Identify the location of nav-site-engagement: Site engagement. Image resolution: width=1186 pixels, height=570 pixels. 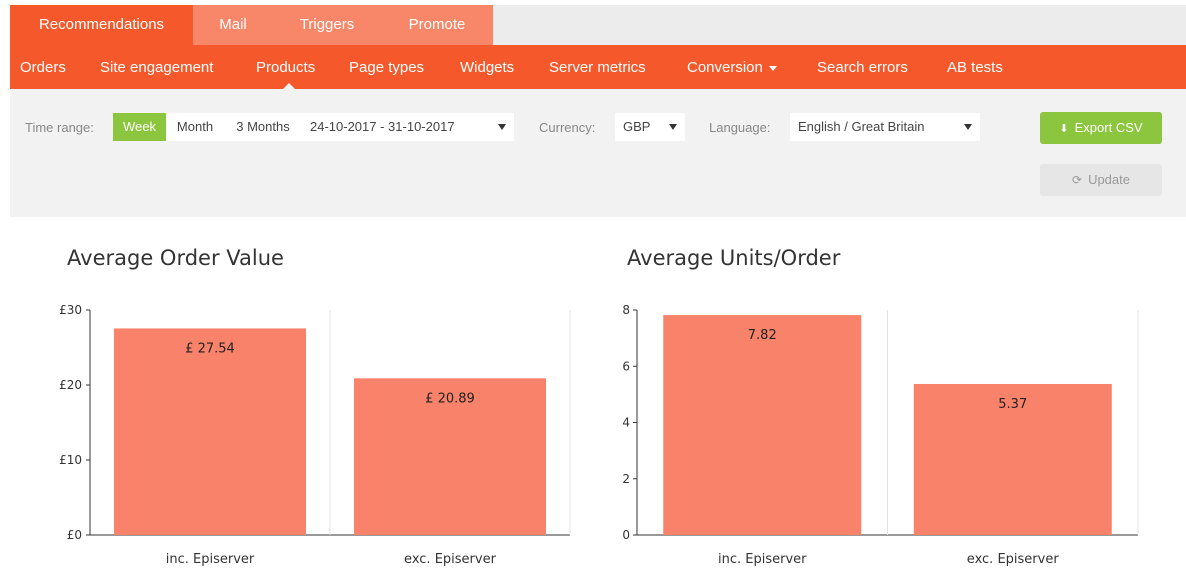
(156, 67).